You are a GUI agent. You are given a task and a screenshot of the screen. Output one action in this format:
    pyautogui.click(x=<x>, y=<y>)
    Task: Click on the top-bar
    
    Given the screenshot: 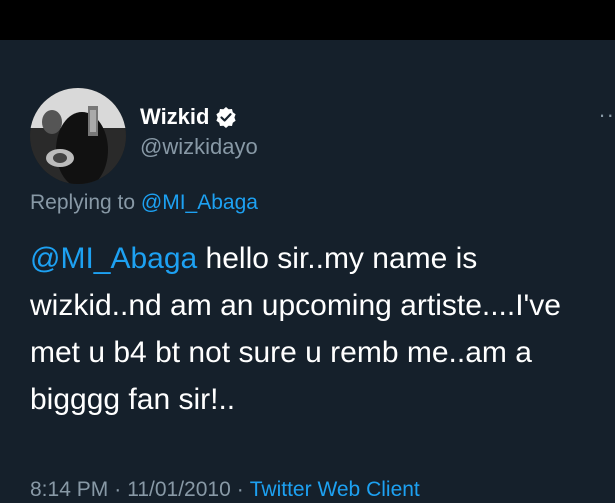 What is the action you would take?
    pyautogui.click(x=307, y=20)
    